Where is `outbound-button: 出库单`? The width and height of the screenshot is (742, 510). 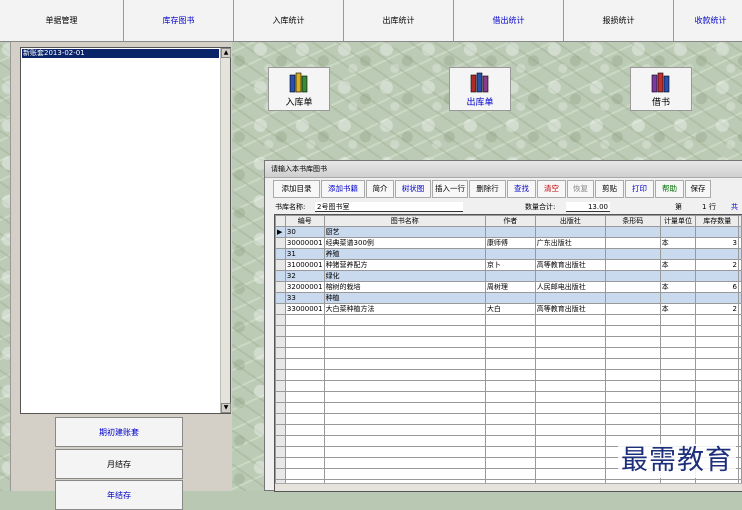 outbound-button: 出库单 is located at coordinates (480, 89).